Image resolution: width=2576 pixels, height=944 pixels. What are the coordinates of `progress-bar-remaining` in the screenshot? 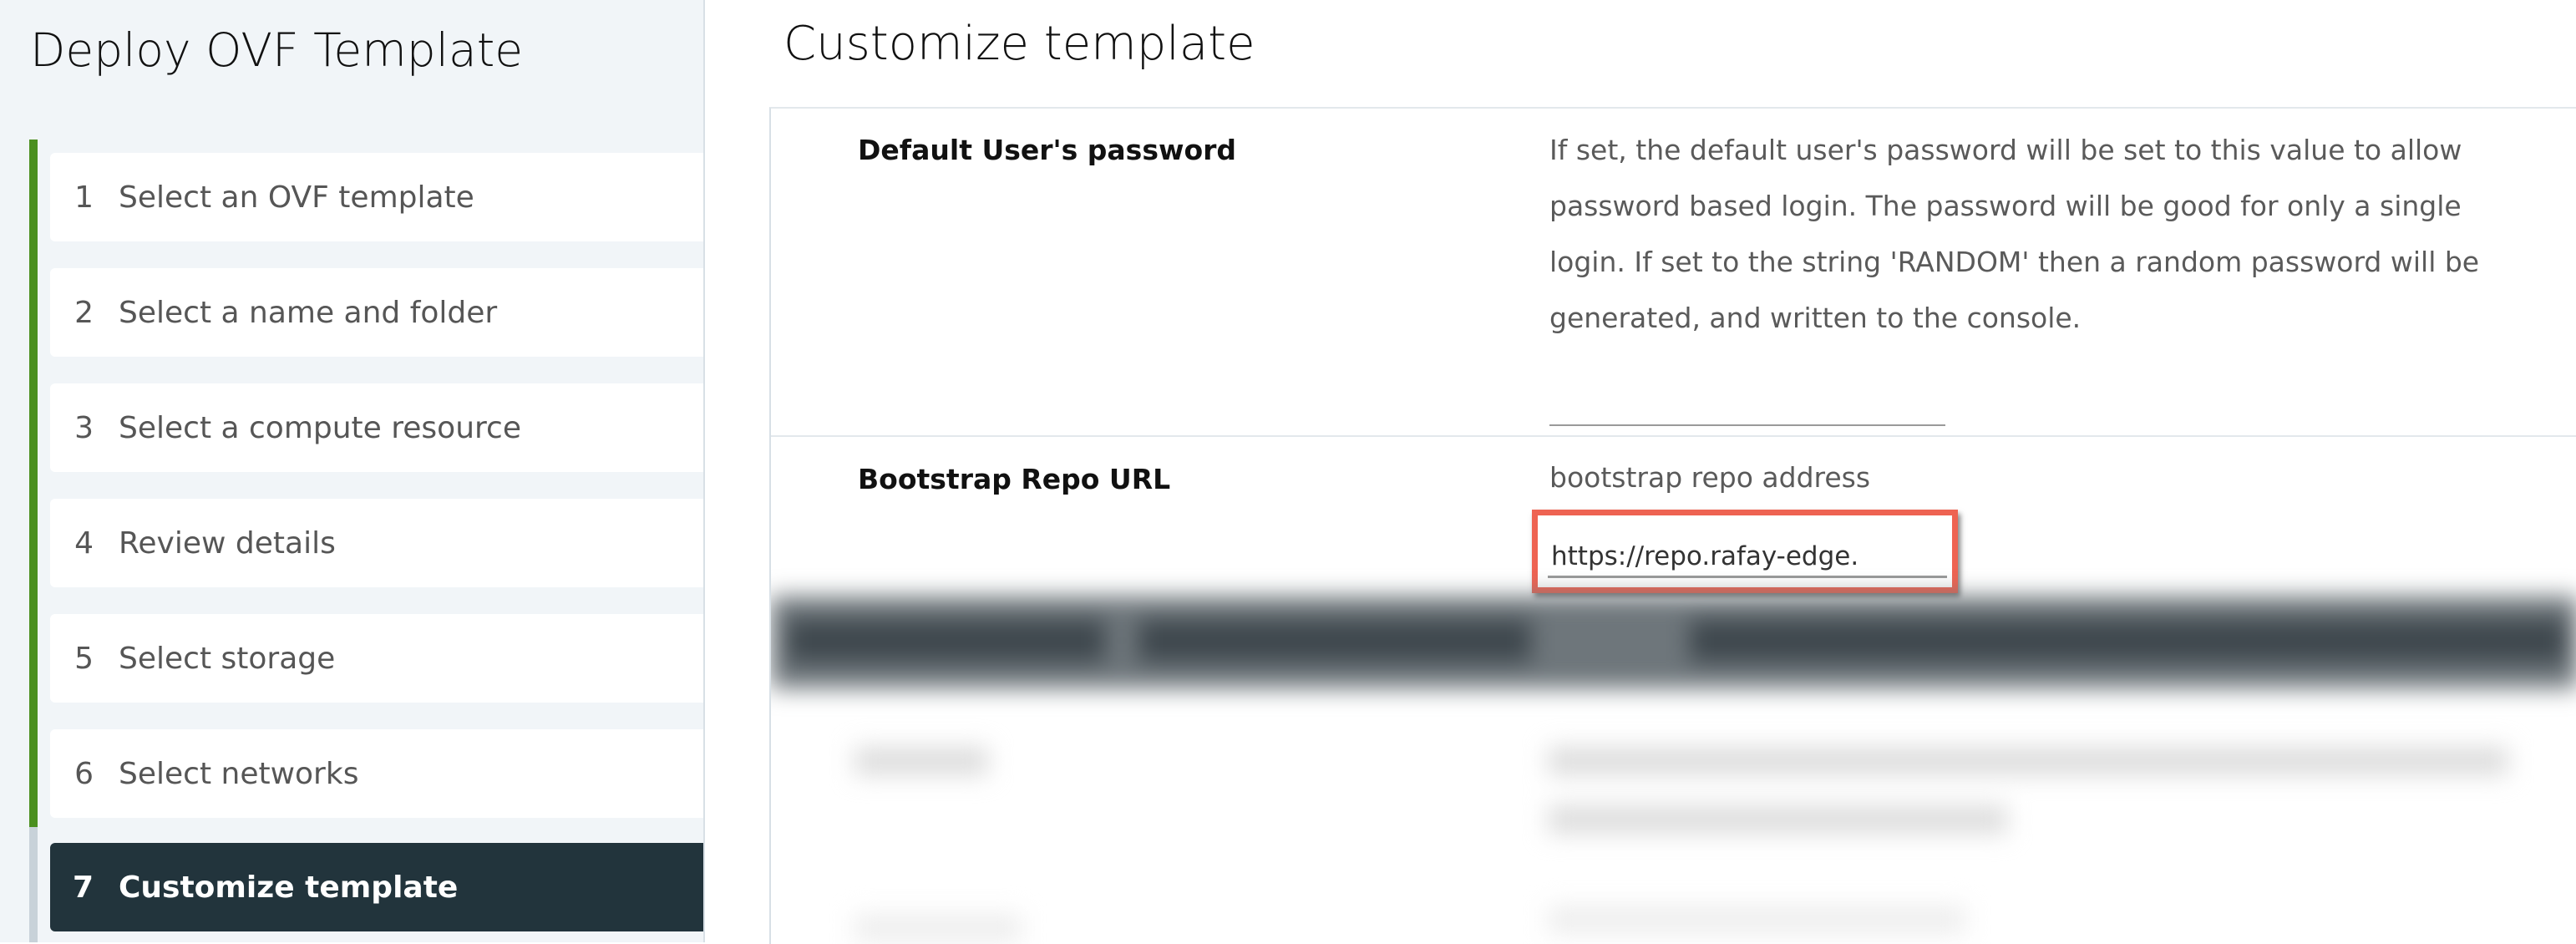 It's located at (33, 884).